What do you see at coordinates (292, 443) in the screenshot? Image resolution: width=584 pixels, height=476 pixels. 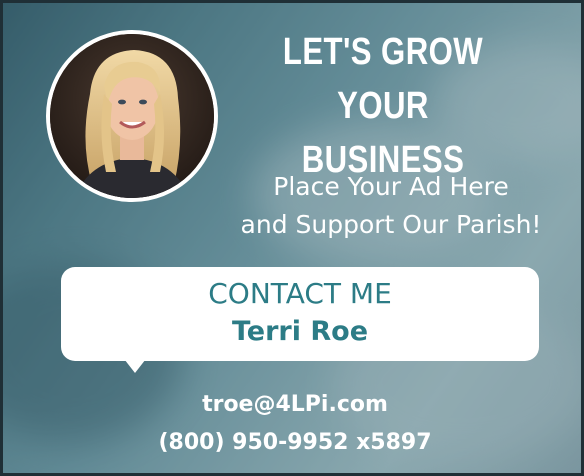 I see `contact-phone: (800) 950-9952 x5897` at bounding box center [292, 443].